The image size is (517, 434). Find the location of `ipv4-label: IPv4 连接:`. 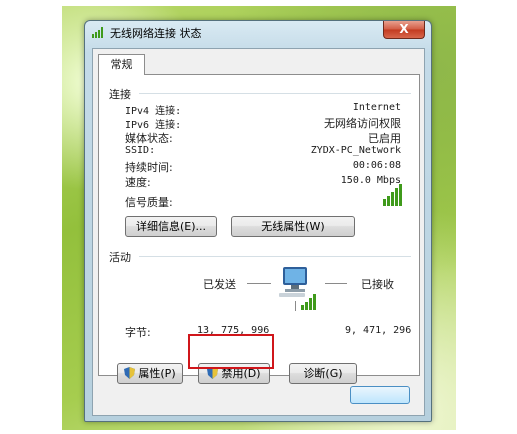

ipv4-label: IPv4 连接: is located at coordinates (153, 111).